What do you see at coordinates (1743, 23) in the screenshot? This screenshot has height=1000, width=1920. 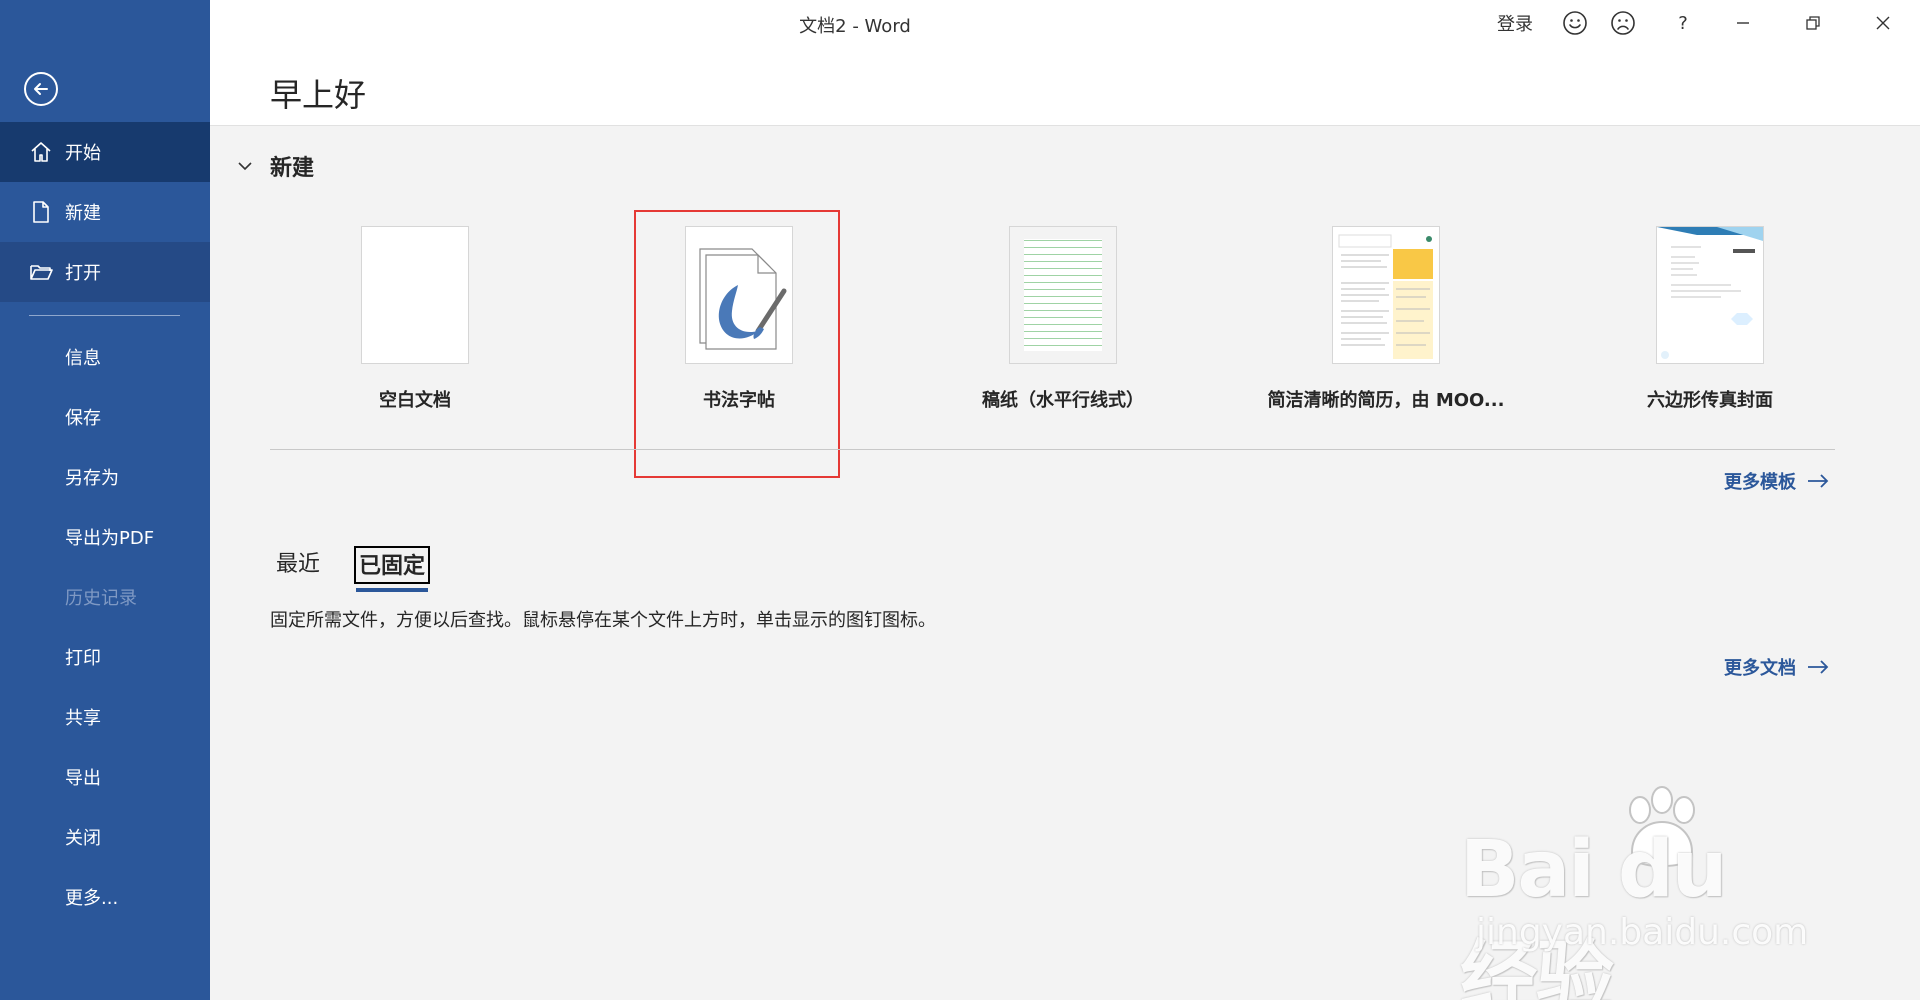 I see `minimize-icon` at bounding box center [1743, 23].